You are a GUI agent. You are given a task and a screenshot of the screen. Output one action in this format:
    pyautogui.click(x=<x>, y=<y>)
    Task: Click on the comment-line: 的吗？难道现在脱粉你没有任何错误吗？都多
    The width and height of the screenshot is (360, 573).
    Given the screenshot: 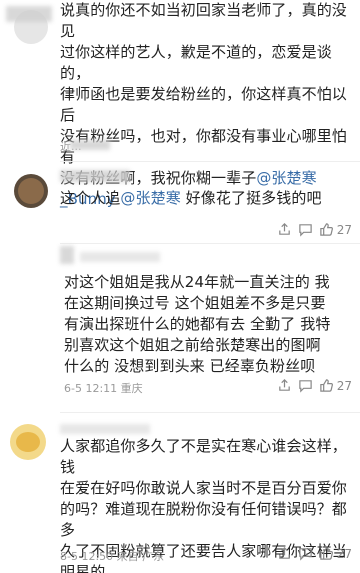 What is the action you would take?
    pyautogui.click(x=203, y=519)
    